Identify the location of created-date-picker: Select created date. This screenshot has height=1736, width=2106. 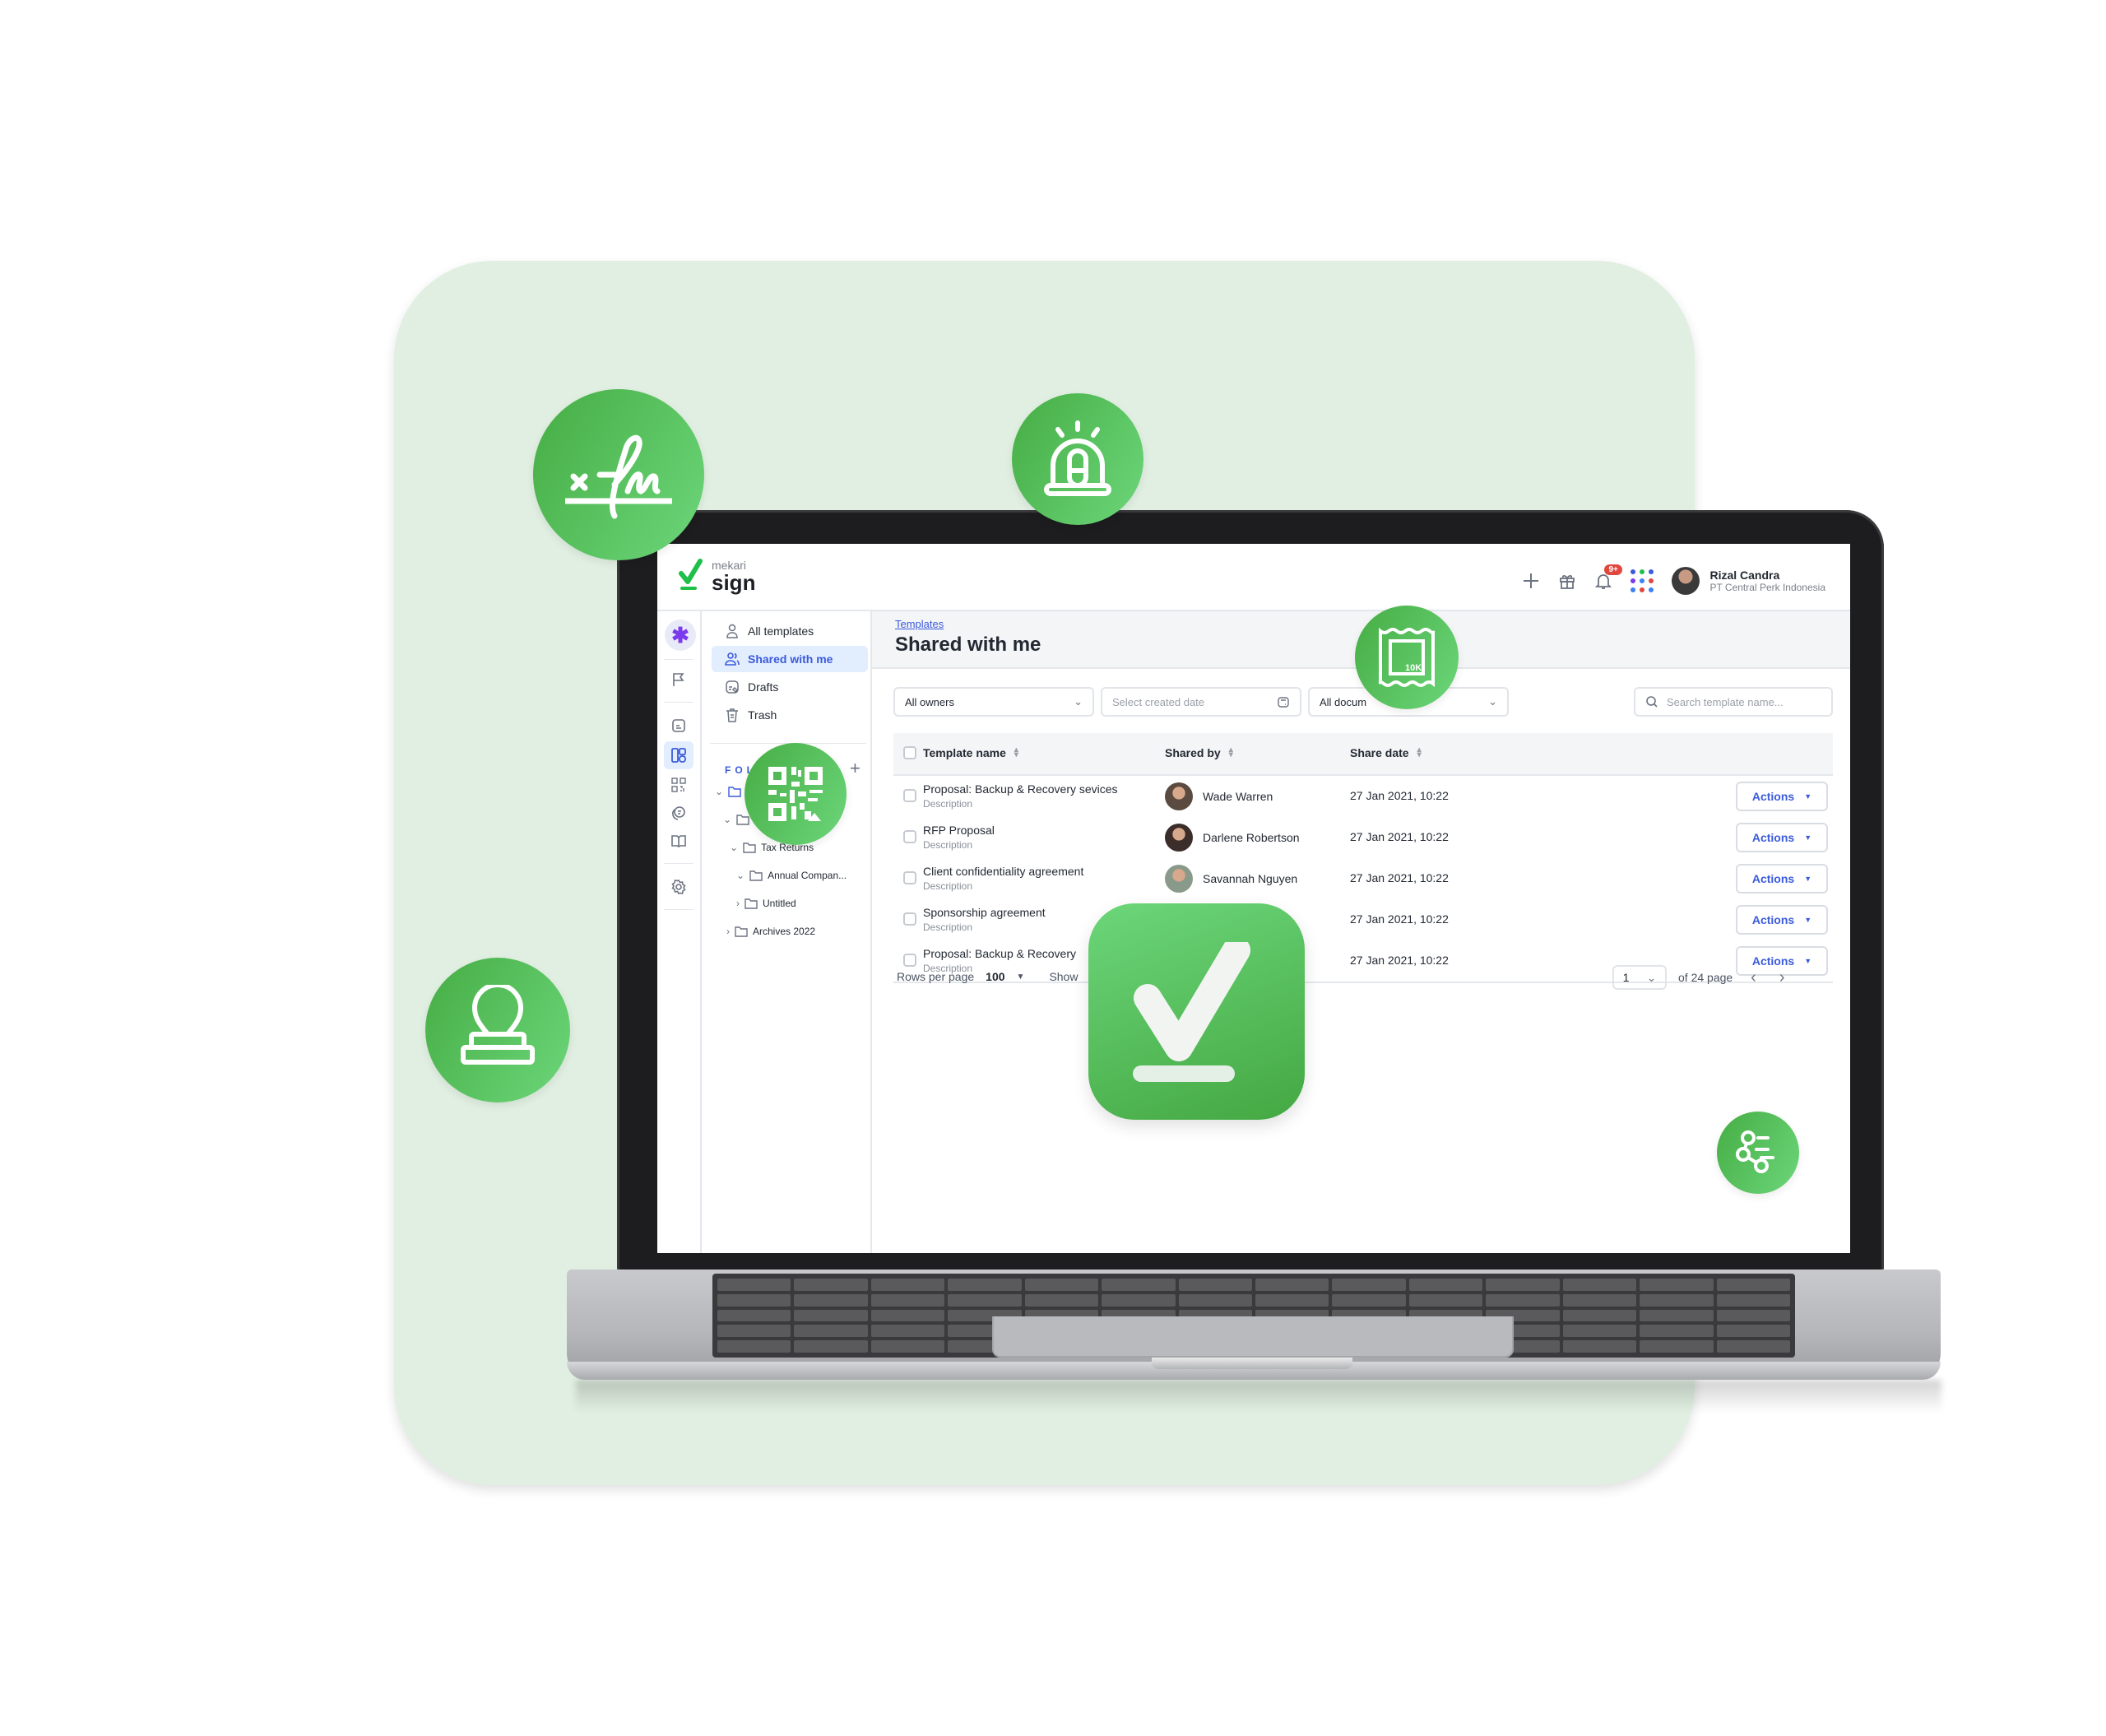
(1201, 702).